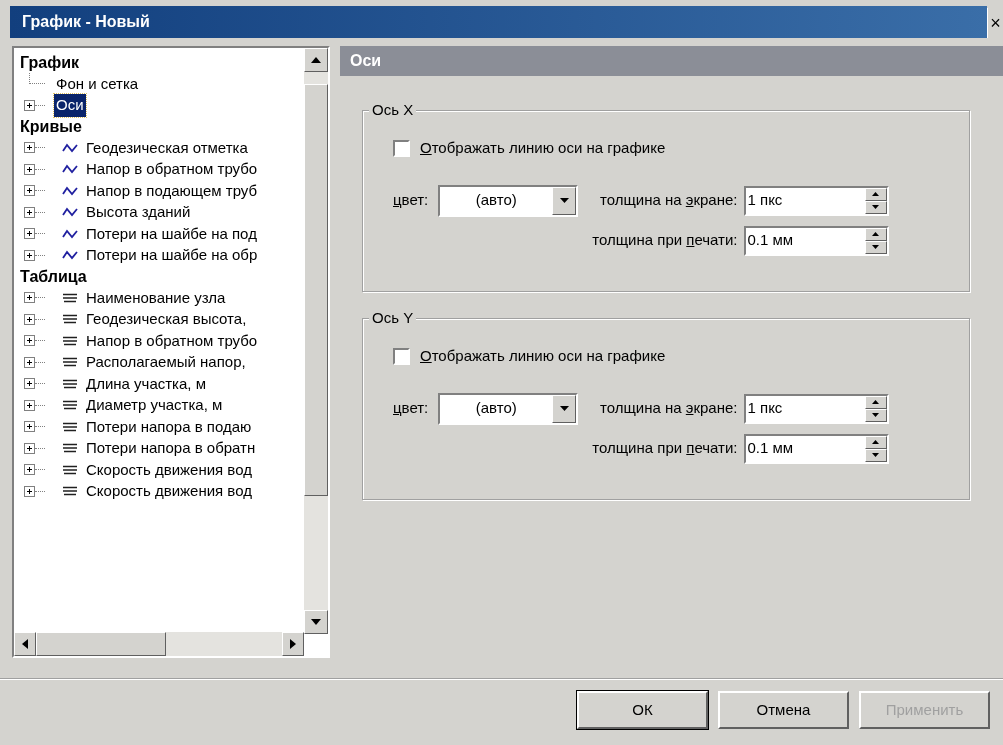 The height and width of the screenshot is (745, 1003). I want to click on scroll-right-button, so click(293, 644).